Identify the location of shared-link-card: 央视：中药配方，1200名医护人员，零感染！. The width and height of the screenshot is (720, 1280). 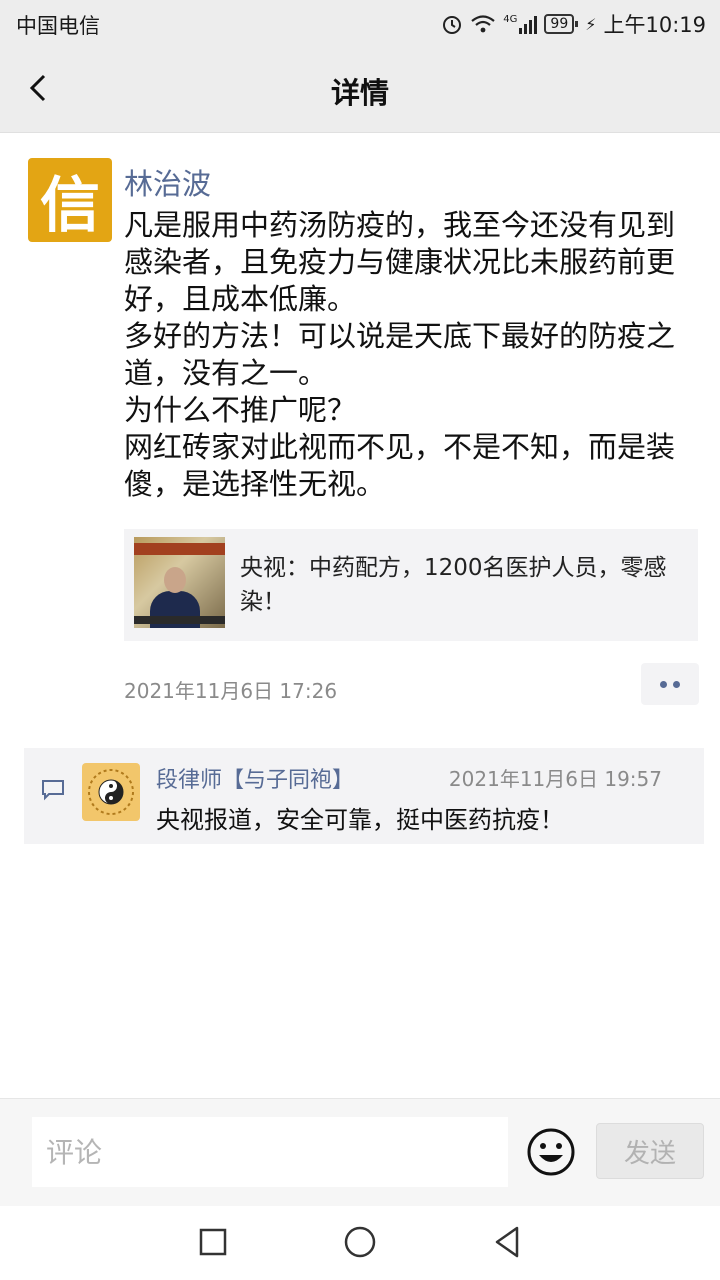
(411, 585).